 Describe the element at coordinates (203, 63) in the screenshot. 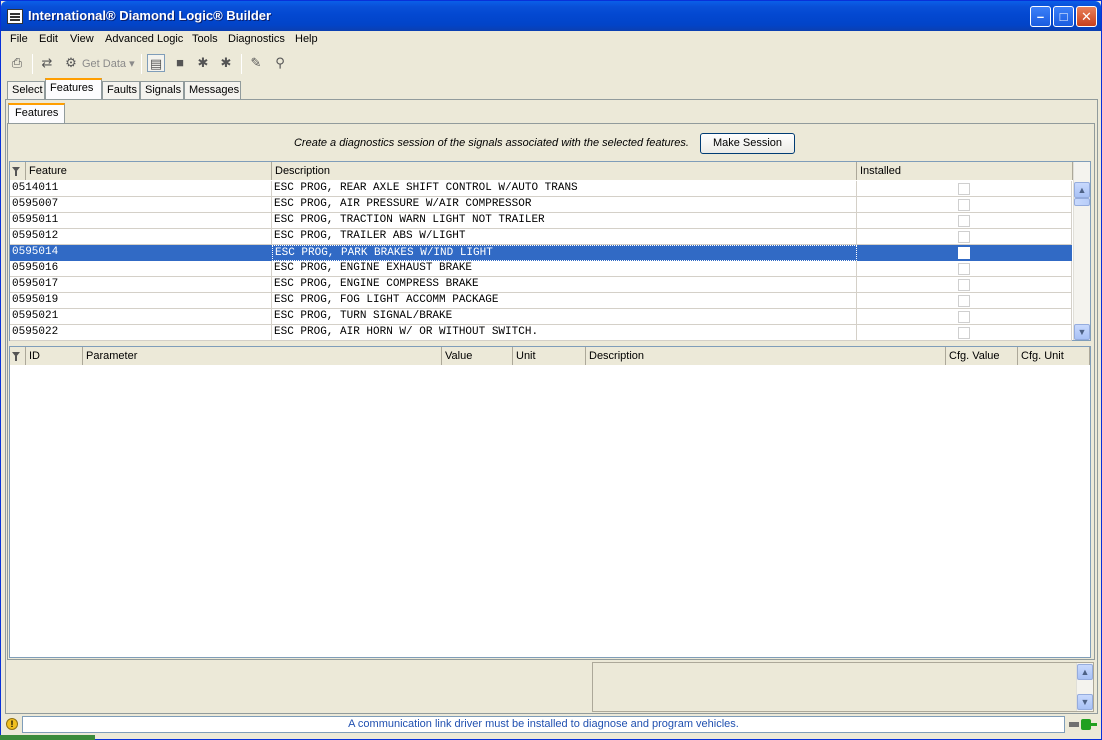

I see `bug-icon: ✱` at that location.